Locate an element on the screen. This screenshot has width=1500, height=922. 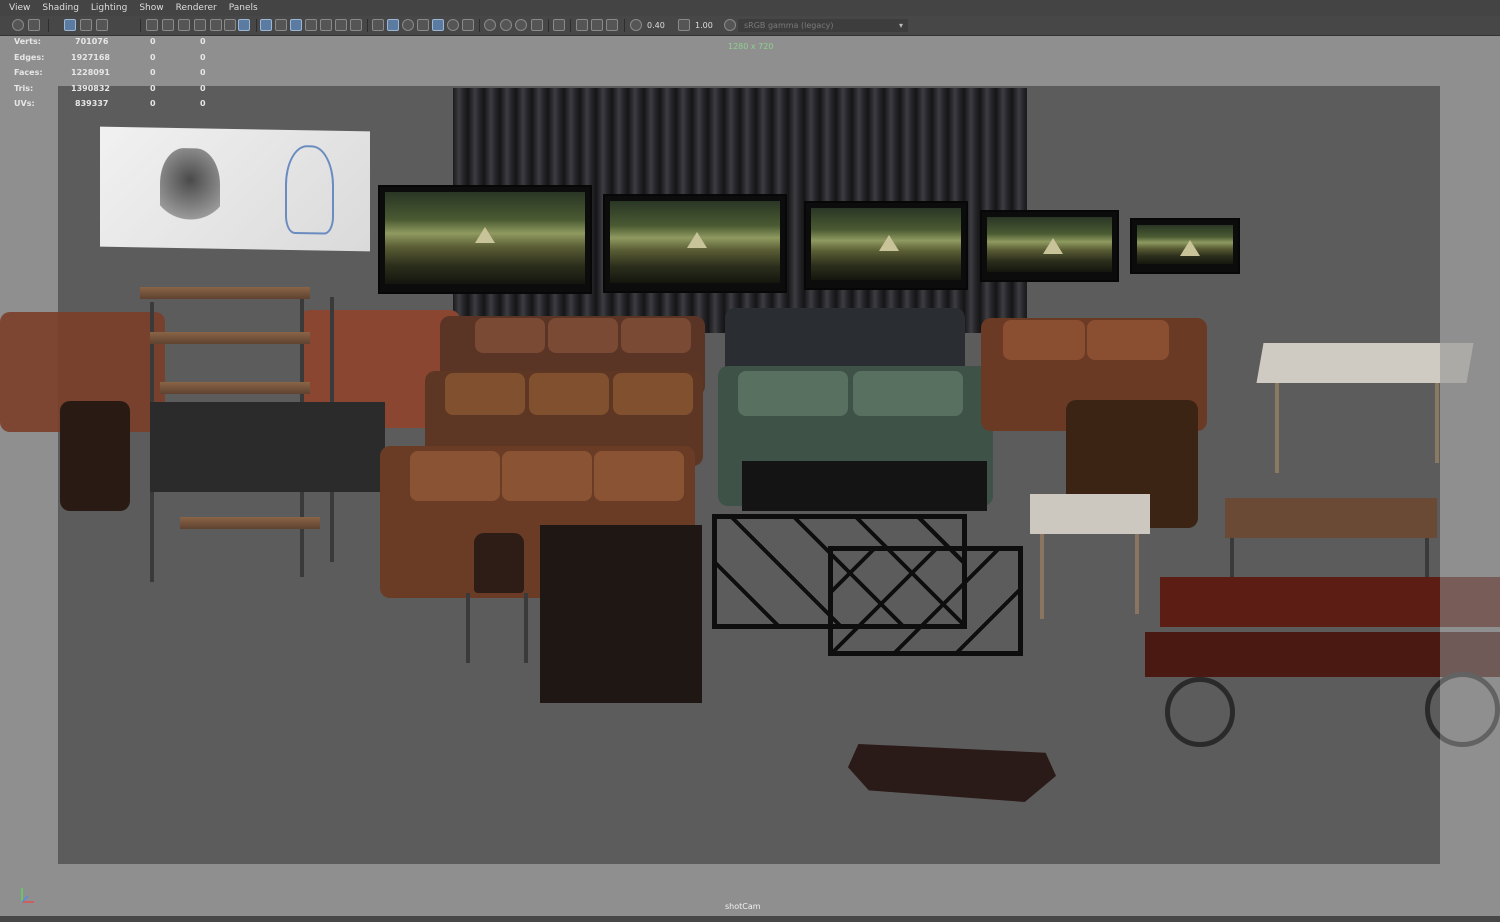
shadows-icon is located at coordinates (468, 25).